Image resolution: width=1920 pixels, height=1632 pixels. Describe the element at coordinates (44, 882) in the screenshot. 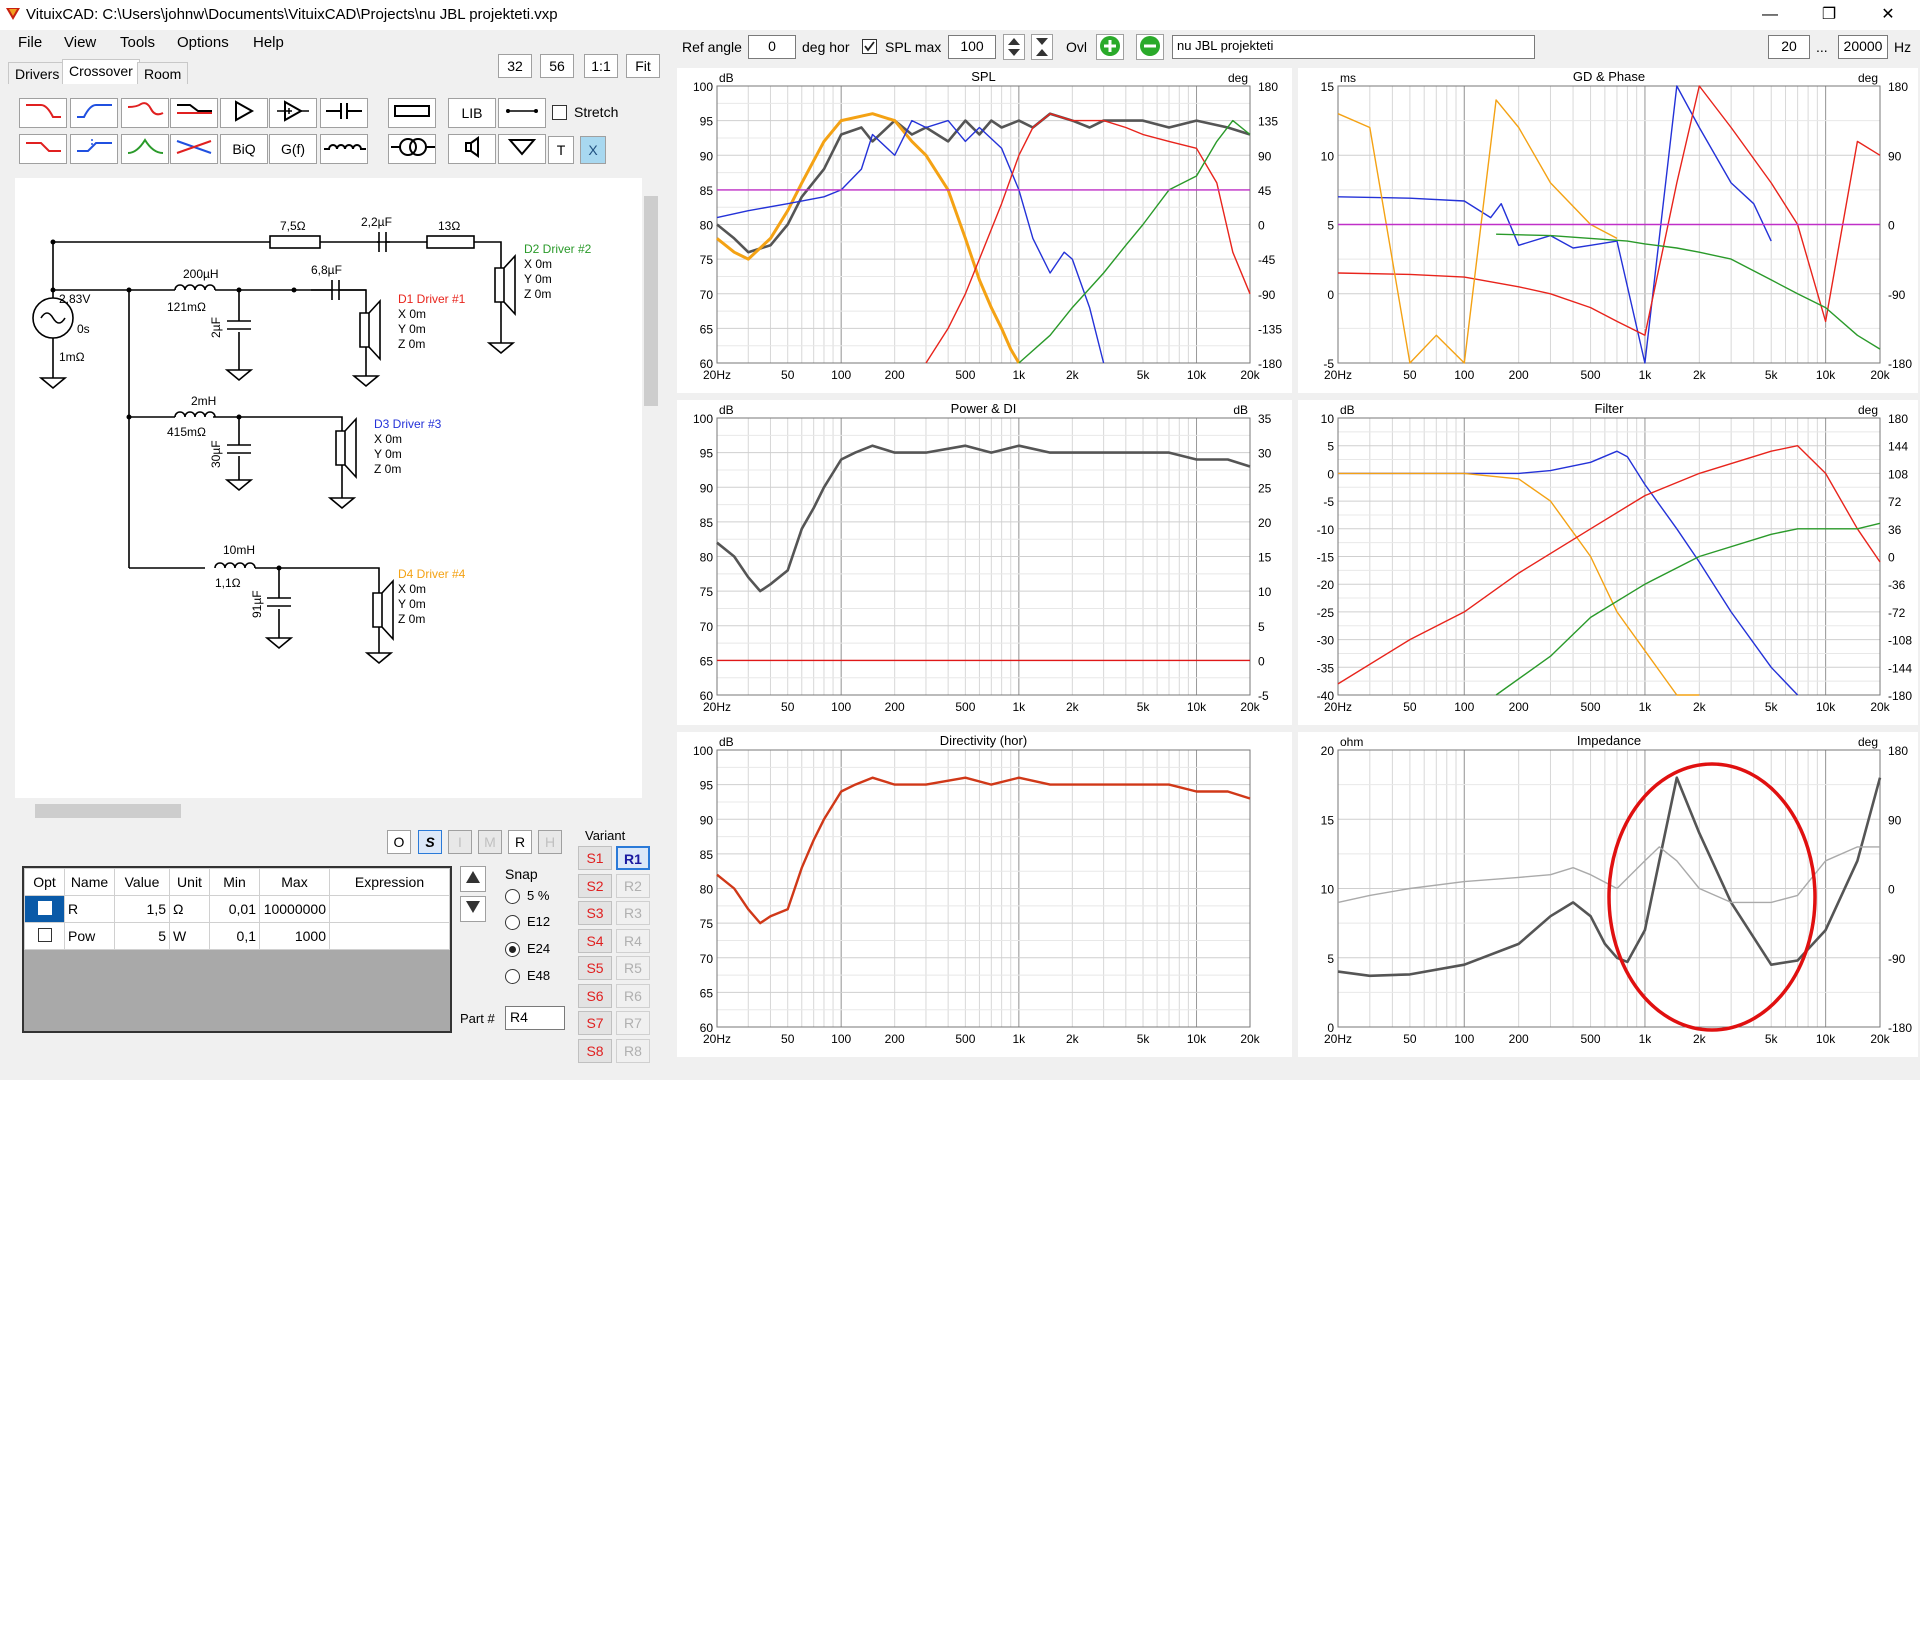

I see `col-opt: Opt` at that location.